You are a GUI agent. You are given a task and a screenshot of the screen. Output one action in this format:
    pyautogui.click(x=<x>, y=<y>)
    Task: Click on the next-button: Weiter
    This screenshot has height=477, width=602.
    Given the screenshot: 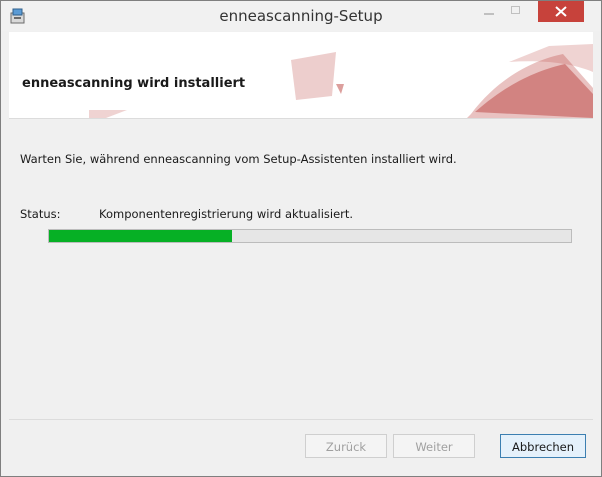 What is the action you would take?
    pyautogui.click(x=434, y=446)
    